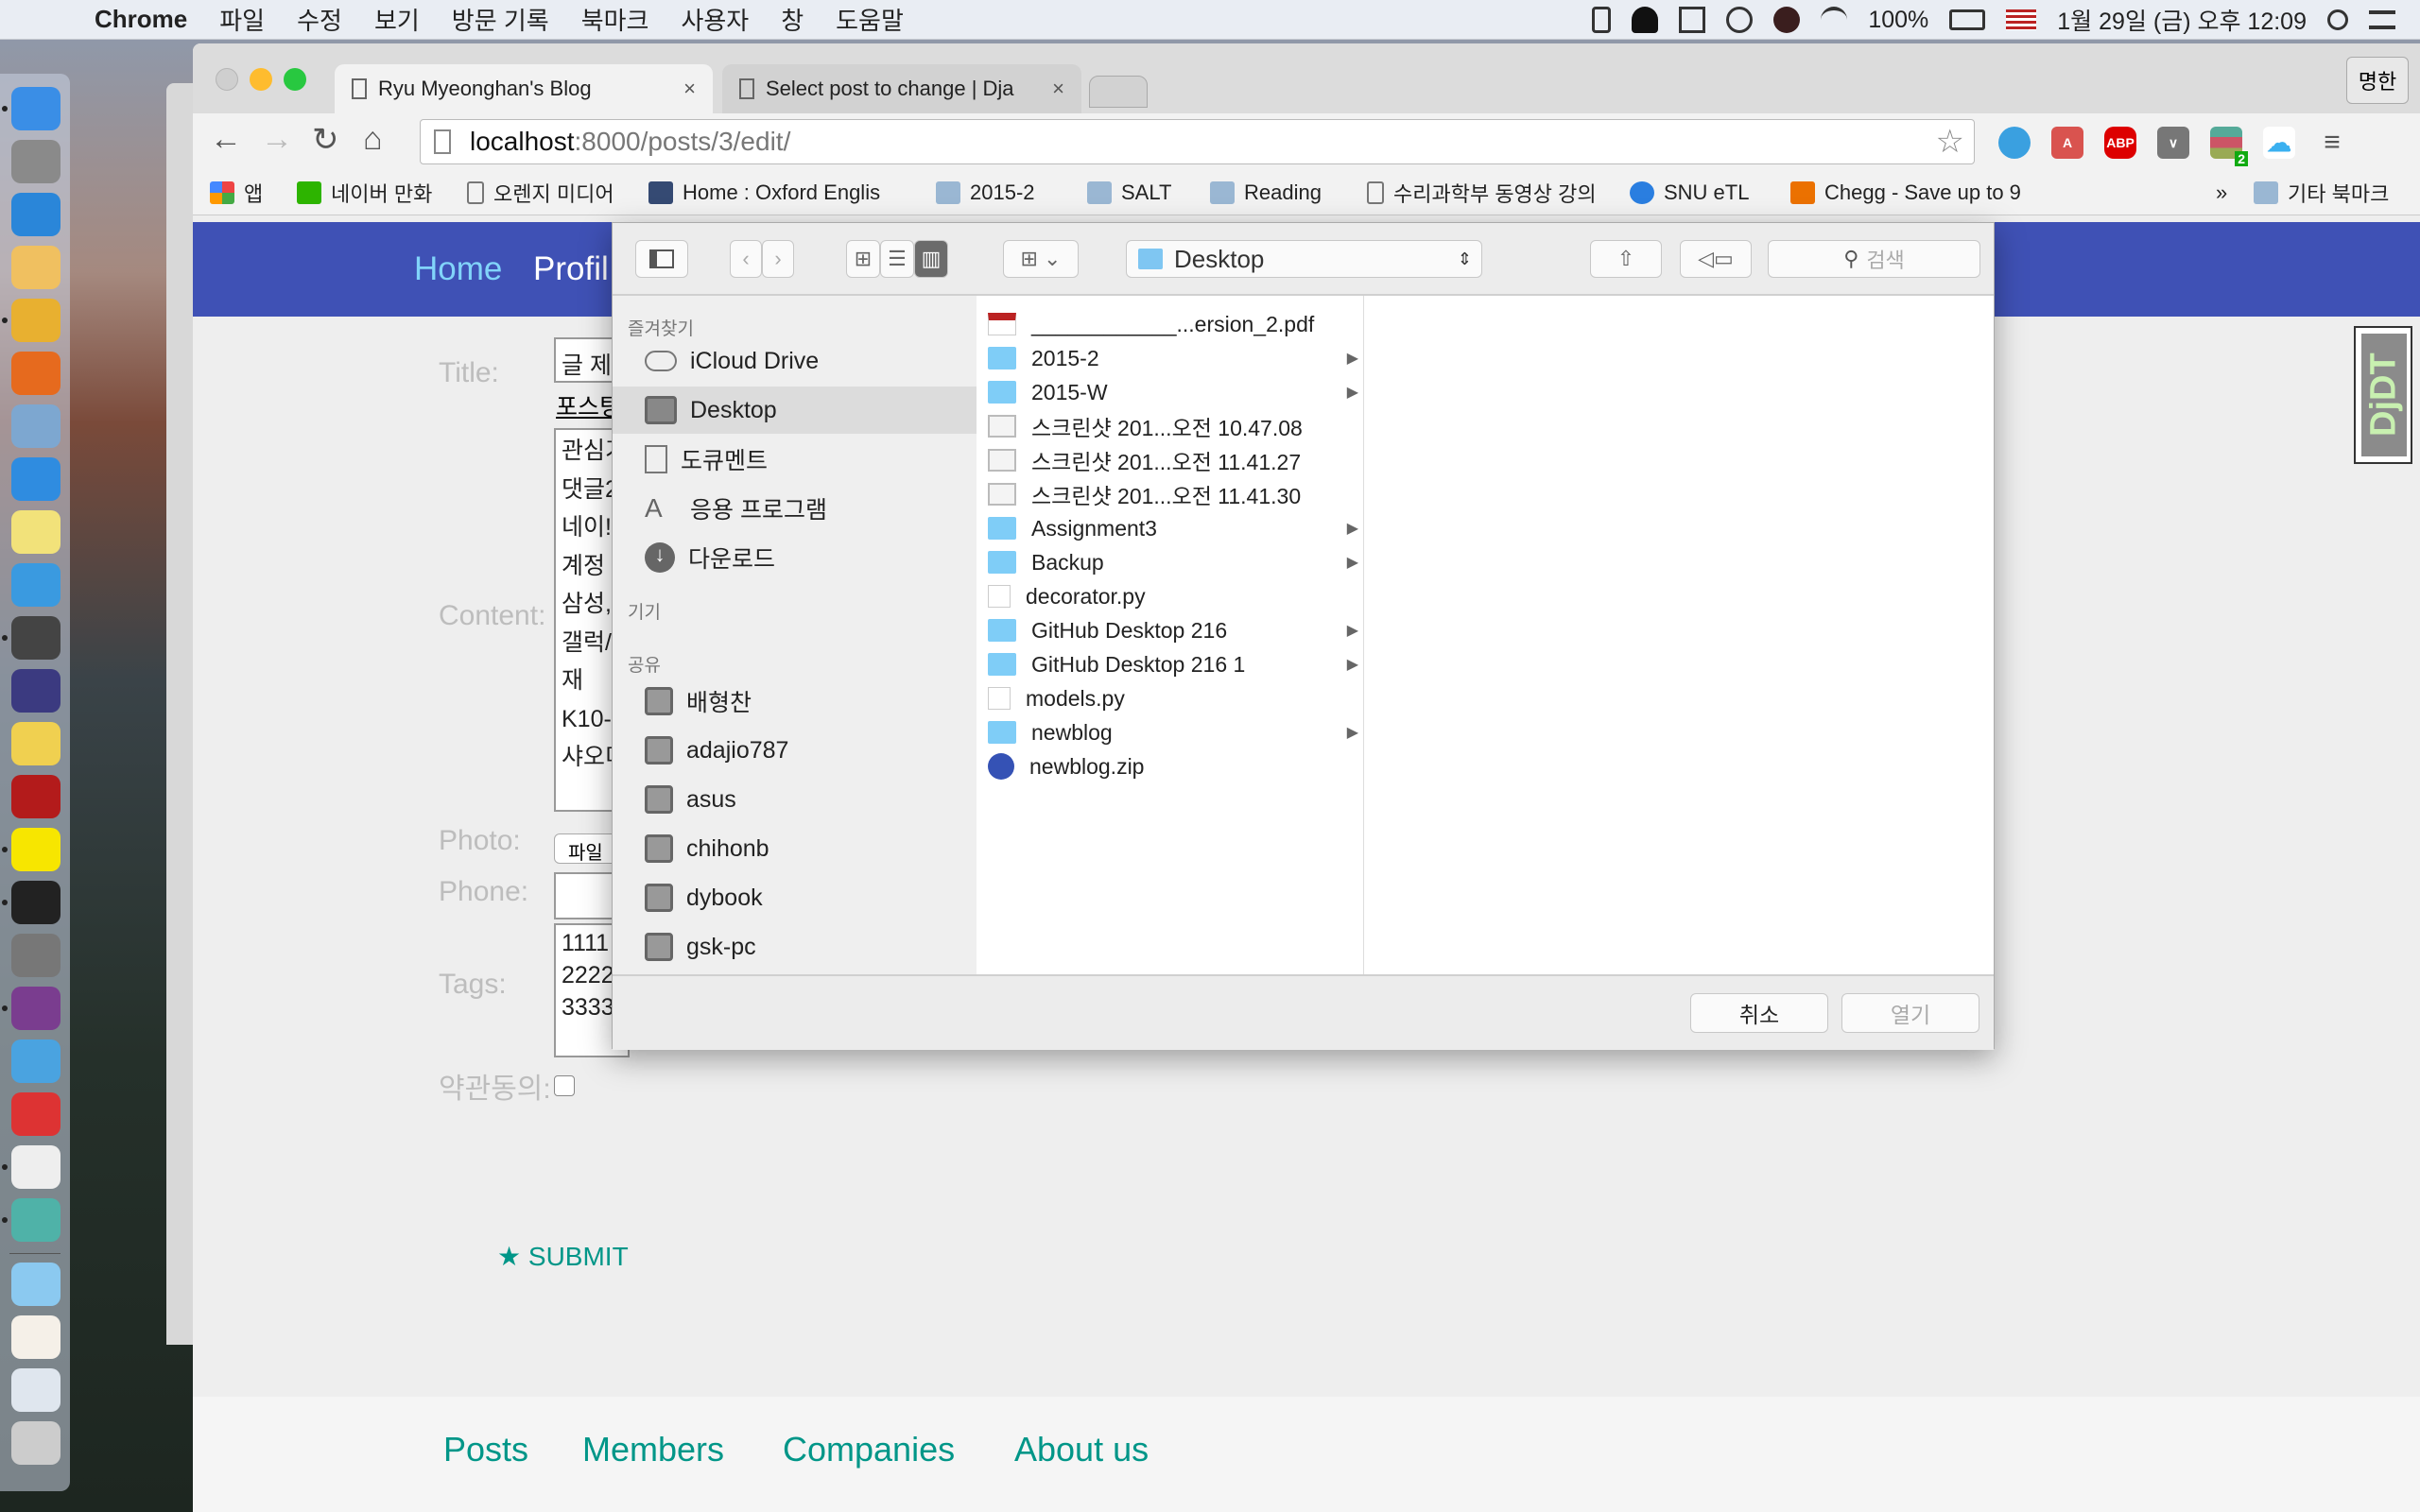  What do you see at coordinates (2383, 395) in the screenshot?
I see `django-debug-toolbar-handle: DjDT` at bounding box center [2383, 395].